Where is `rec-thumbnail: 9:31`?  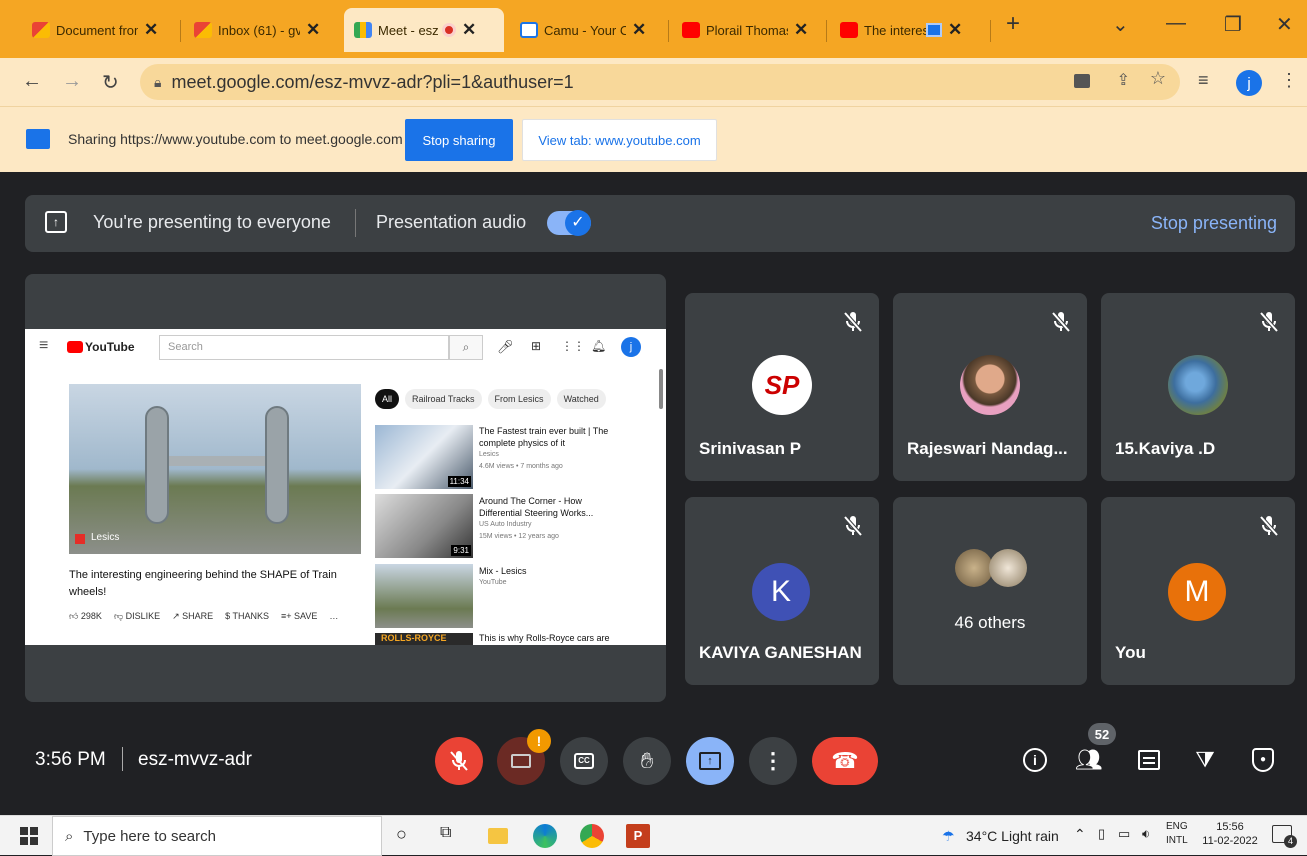 rec-thumbnail: 9:31 is located at coordinates (424, 526).